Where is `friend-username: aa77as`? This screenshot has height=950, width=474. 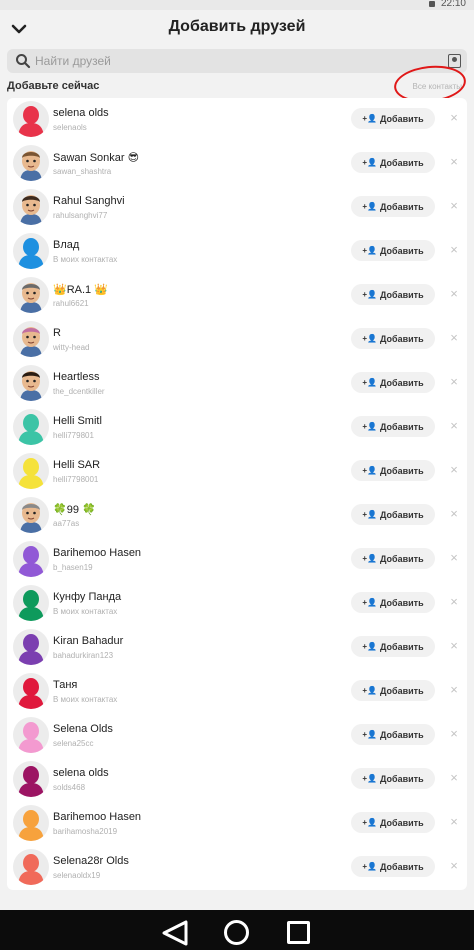
friend-username: aa77as is located at coordinates (66, 523).